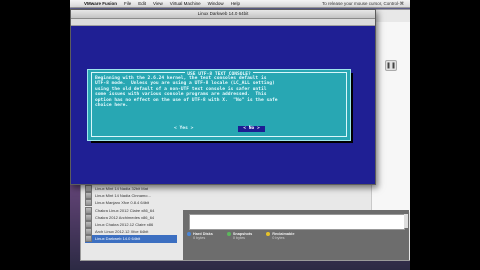 The height and width of the screenshot is (270, 480). I want to click on legend-snapshots: Snapshots 0 bytes, so click(239, 236).